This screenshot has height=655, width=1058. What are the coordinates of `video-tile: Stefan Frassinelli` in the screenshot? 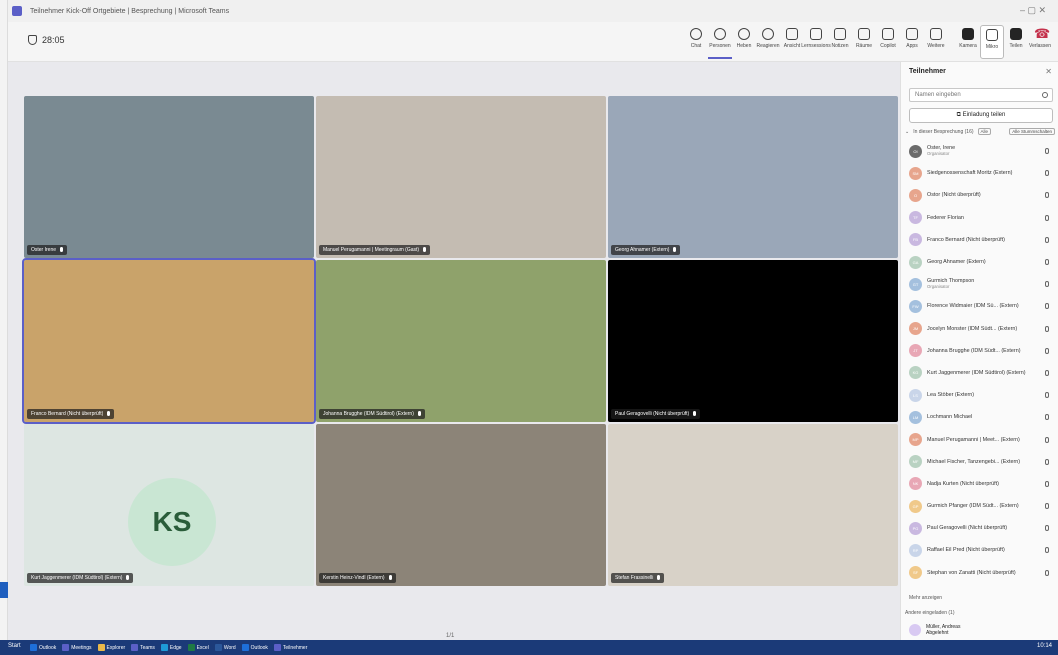 It's located at (753, 505).